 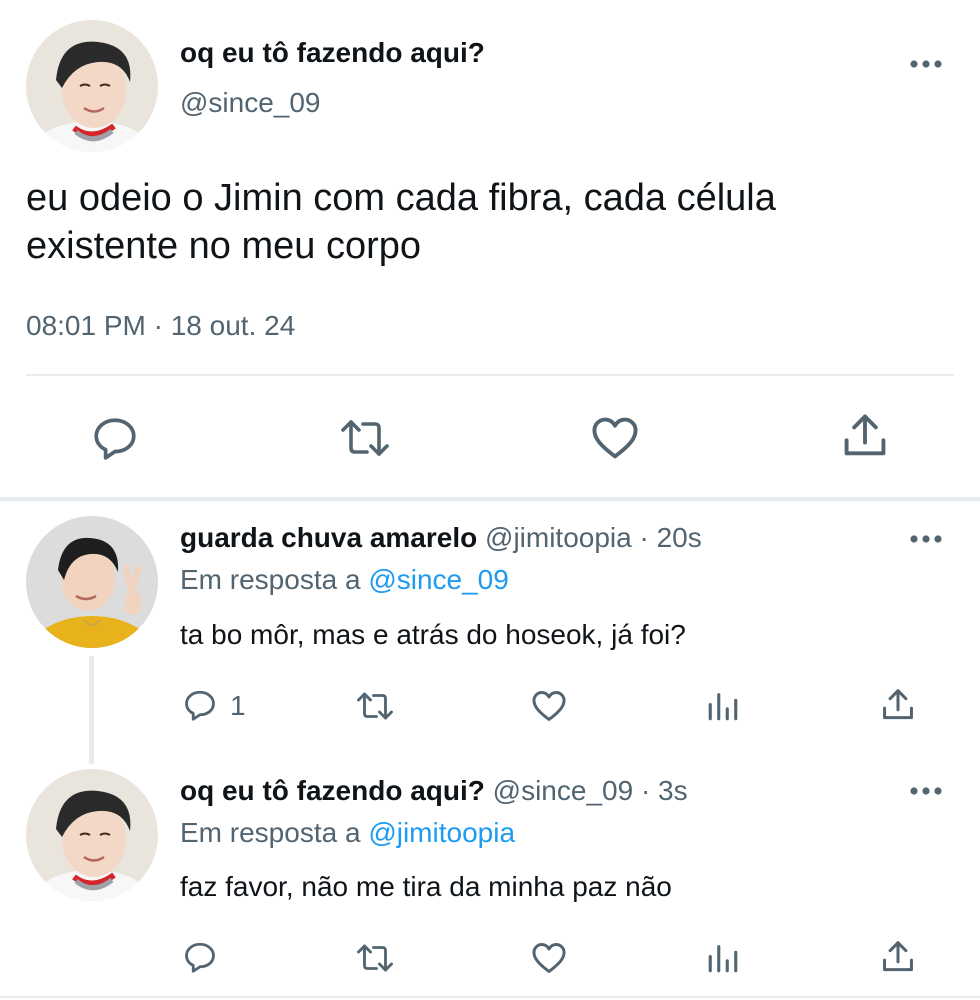 I want to click on display-name: guarda chuva amarelo, so click(x=328, y=537).